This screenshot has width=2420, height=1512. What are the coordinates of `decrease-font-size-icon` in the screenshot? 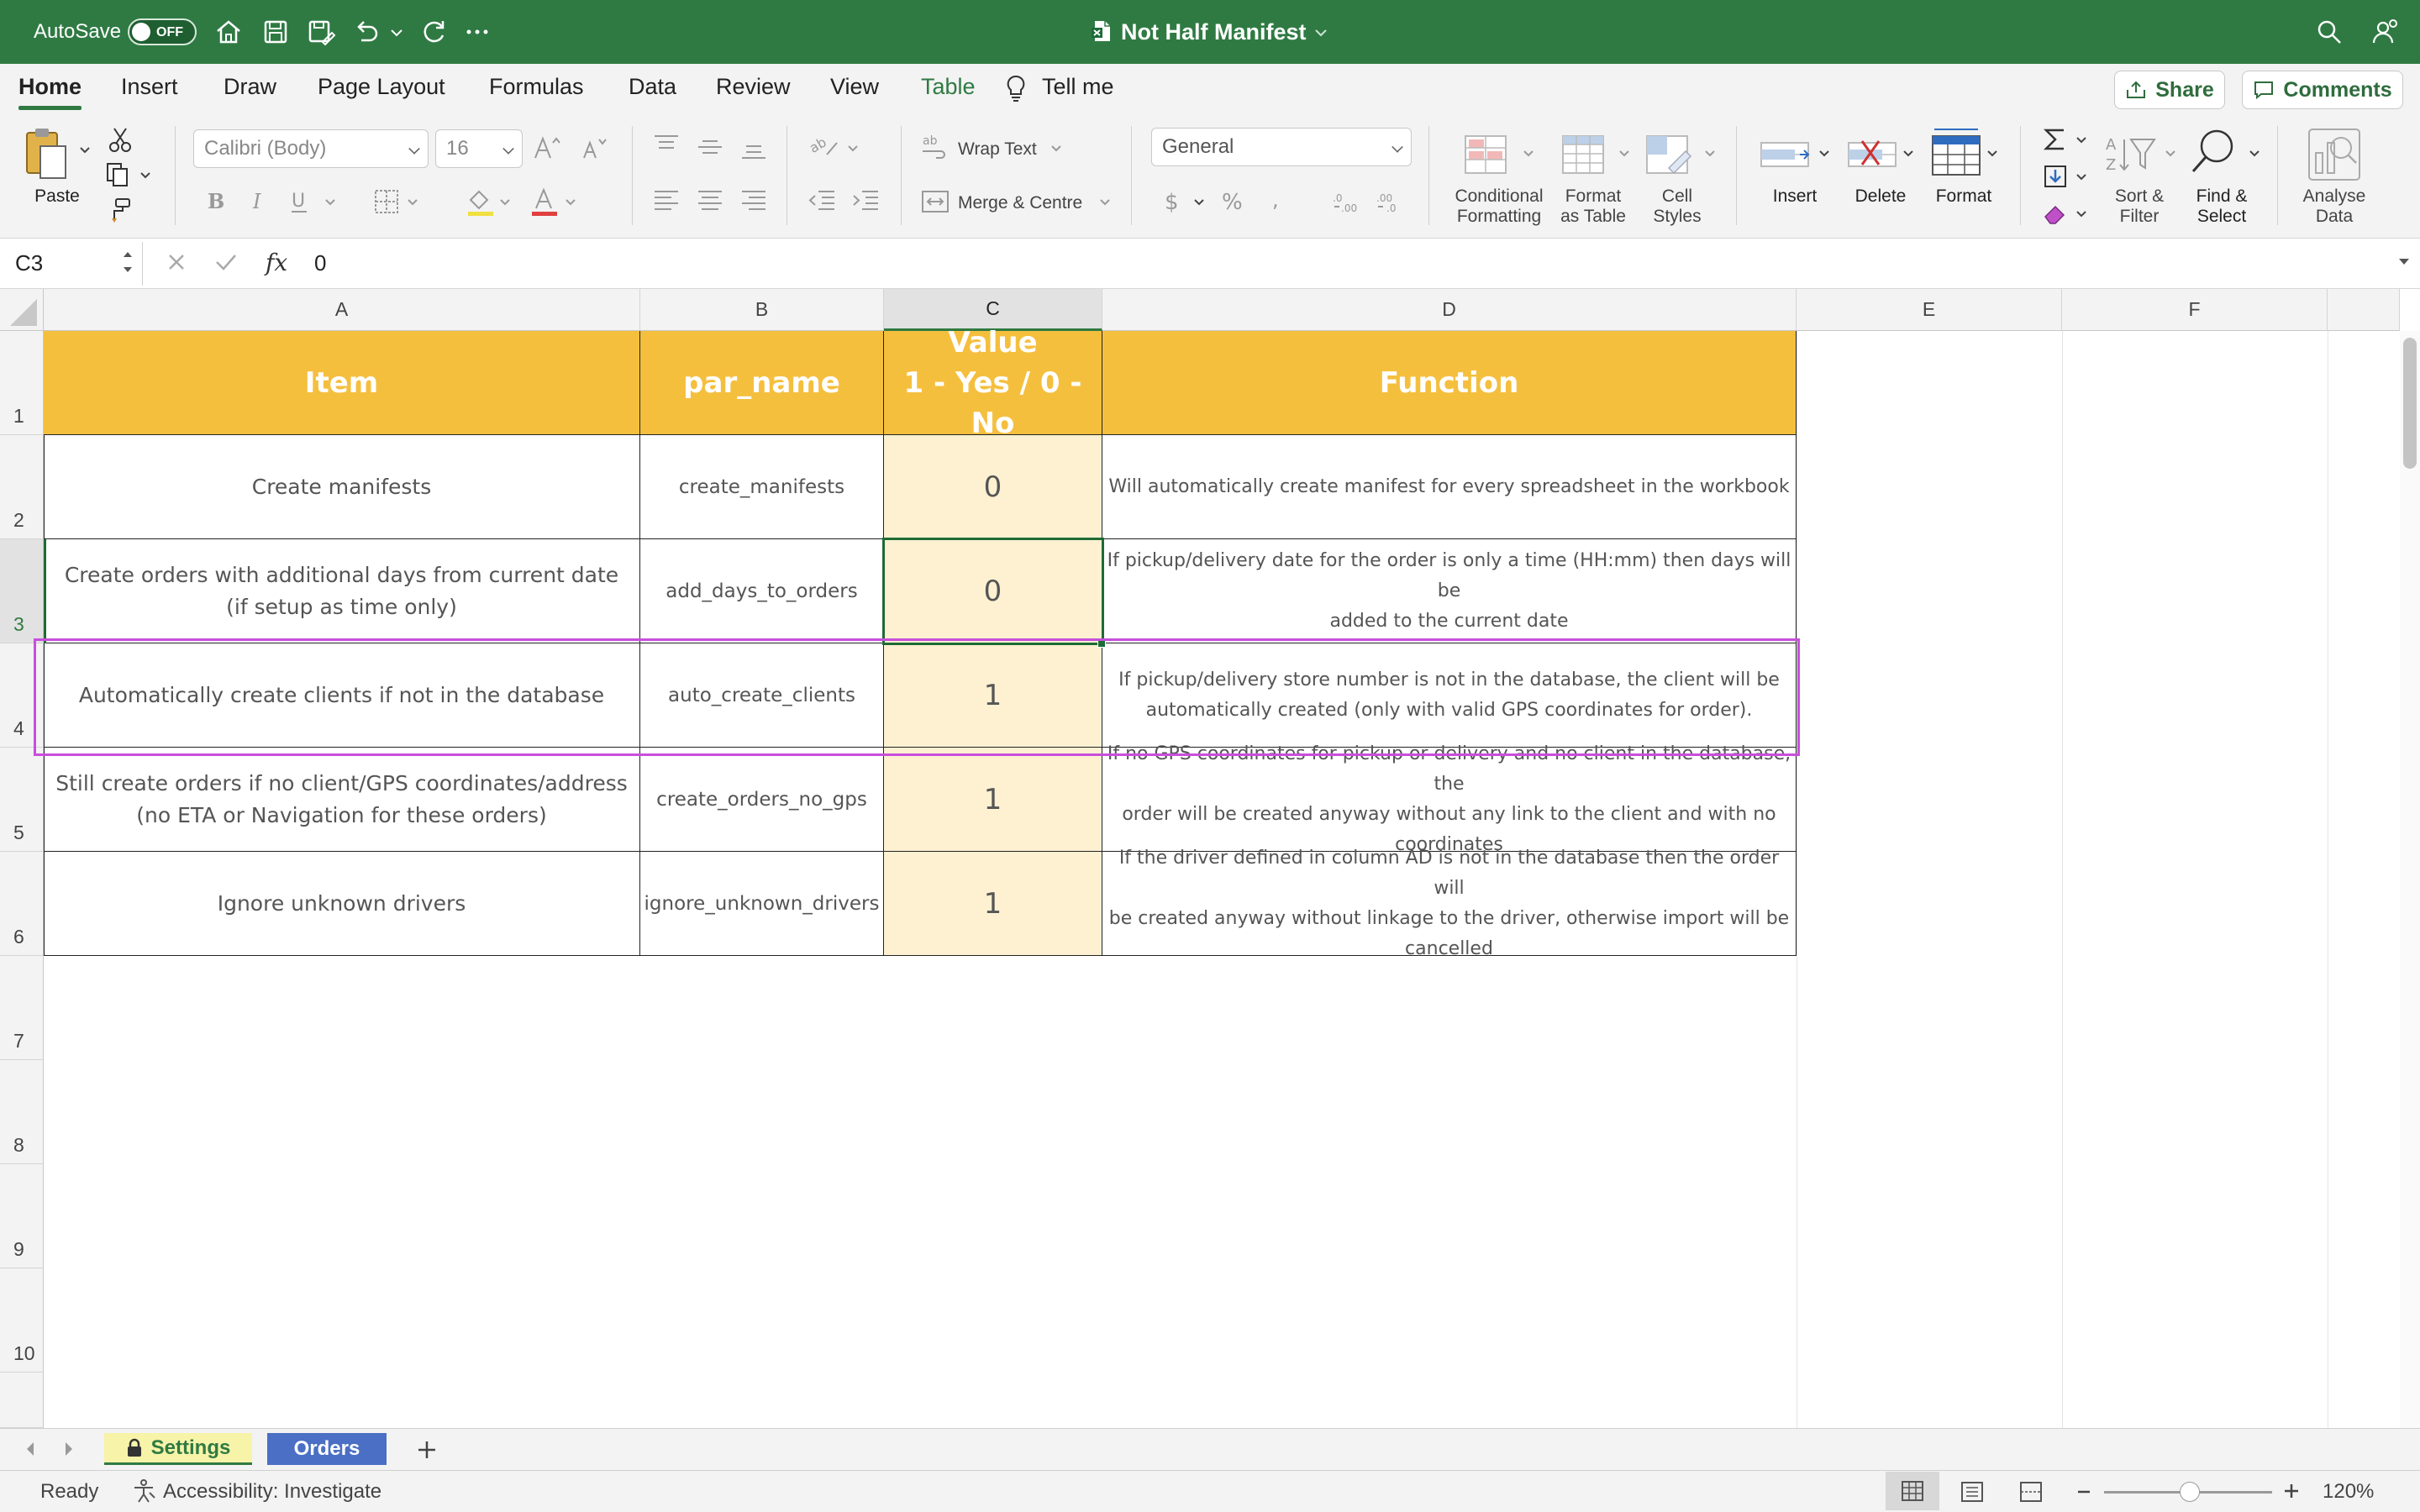 It's located at (595, 147).